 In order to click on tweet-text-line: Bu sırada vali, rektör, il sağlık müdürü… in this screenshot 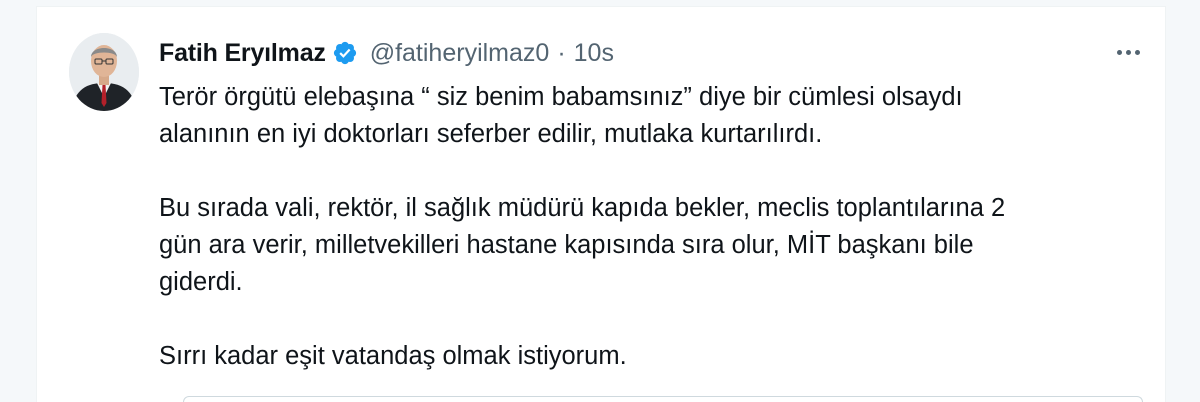, I will do `click(582, 208)`.